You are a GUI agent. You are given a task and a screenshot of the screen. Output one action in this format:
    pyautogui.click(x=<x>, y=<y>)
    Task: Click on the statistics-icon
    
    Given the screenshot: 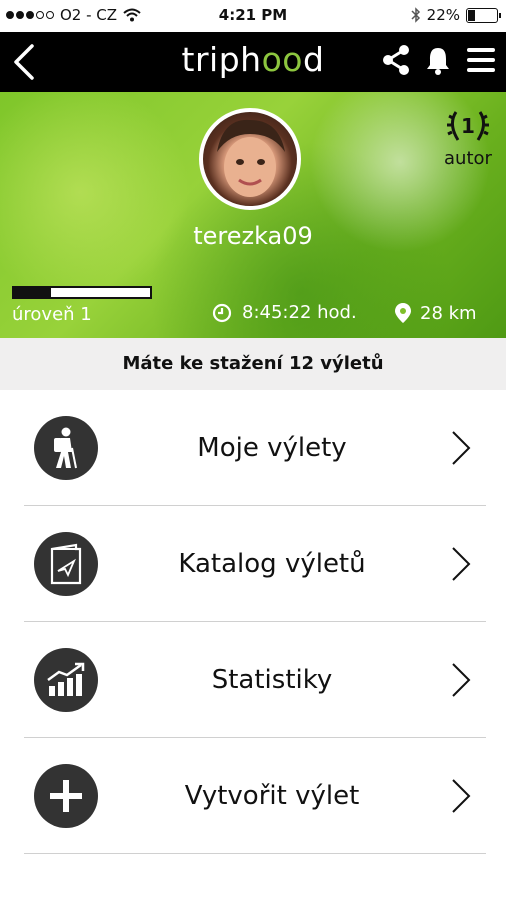 What is the action you would take?
    pyautogui.click(x=66, y=680)
    